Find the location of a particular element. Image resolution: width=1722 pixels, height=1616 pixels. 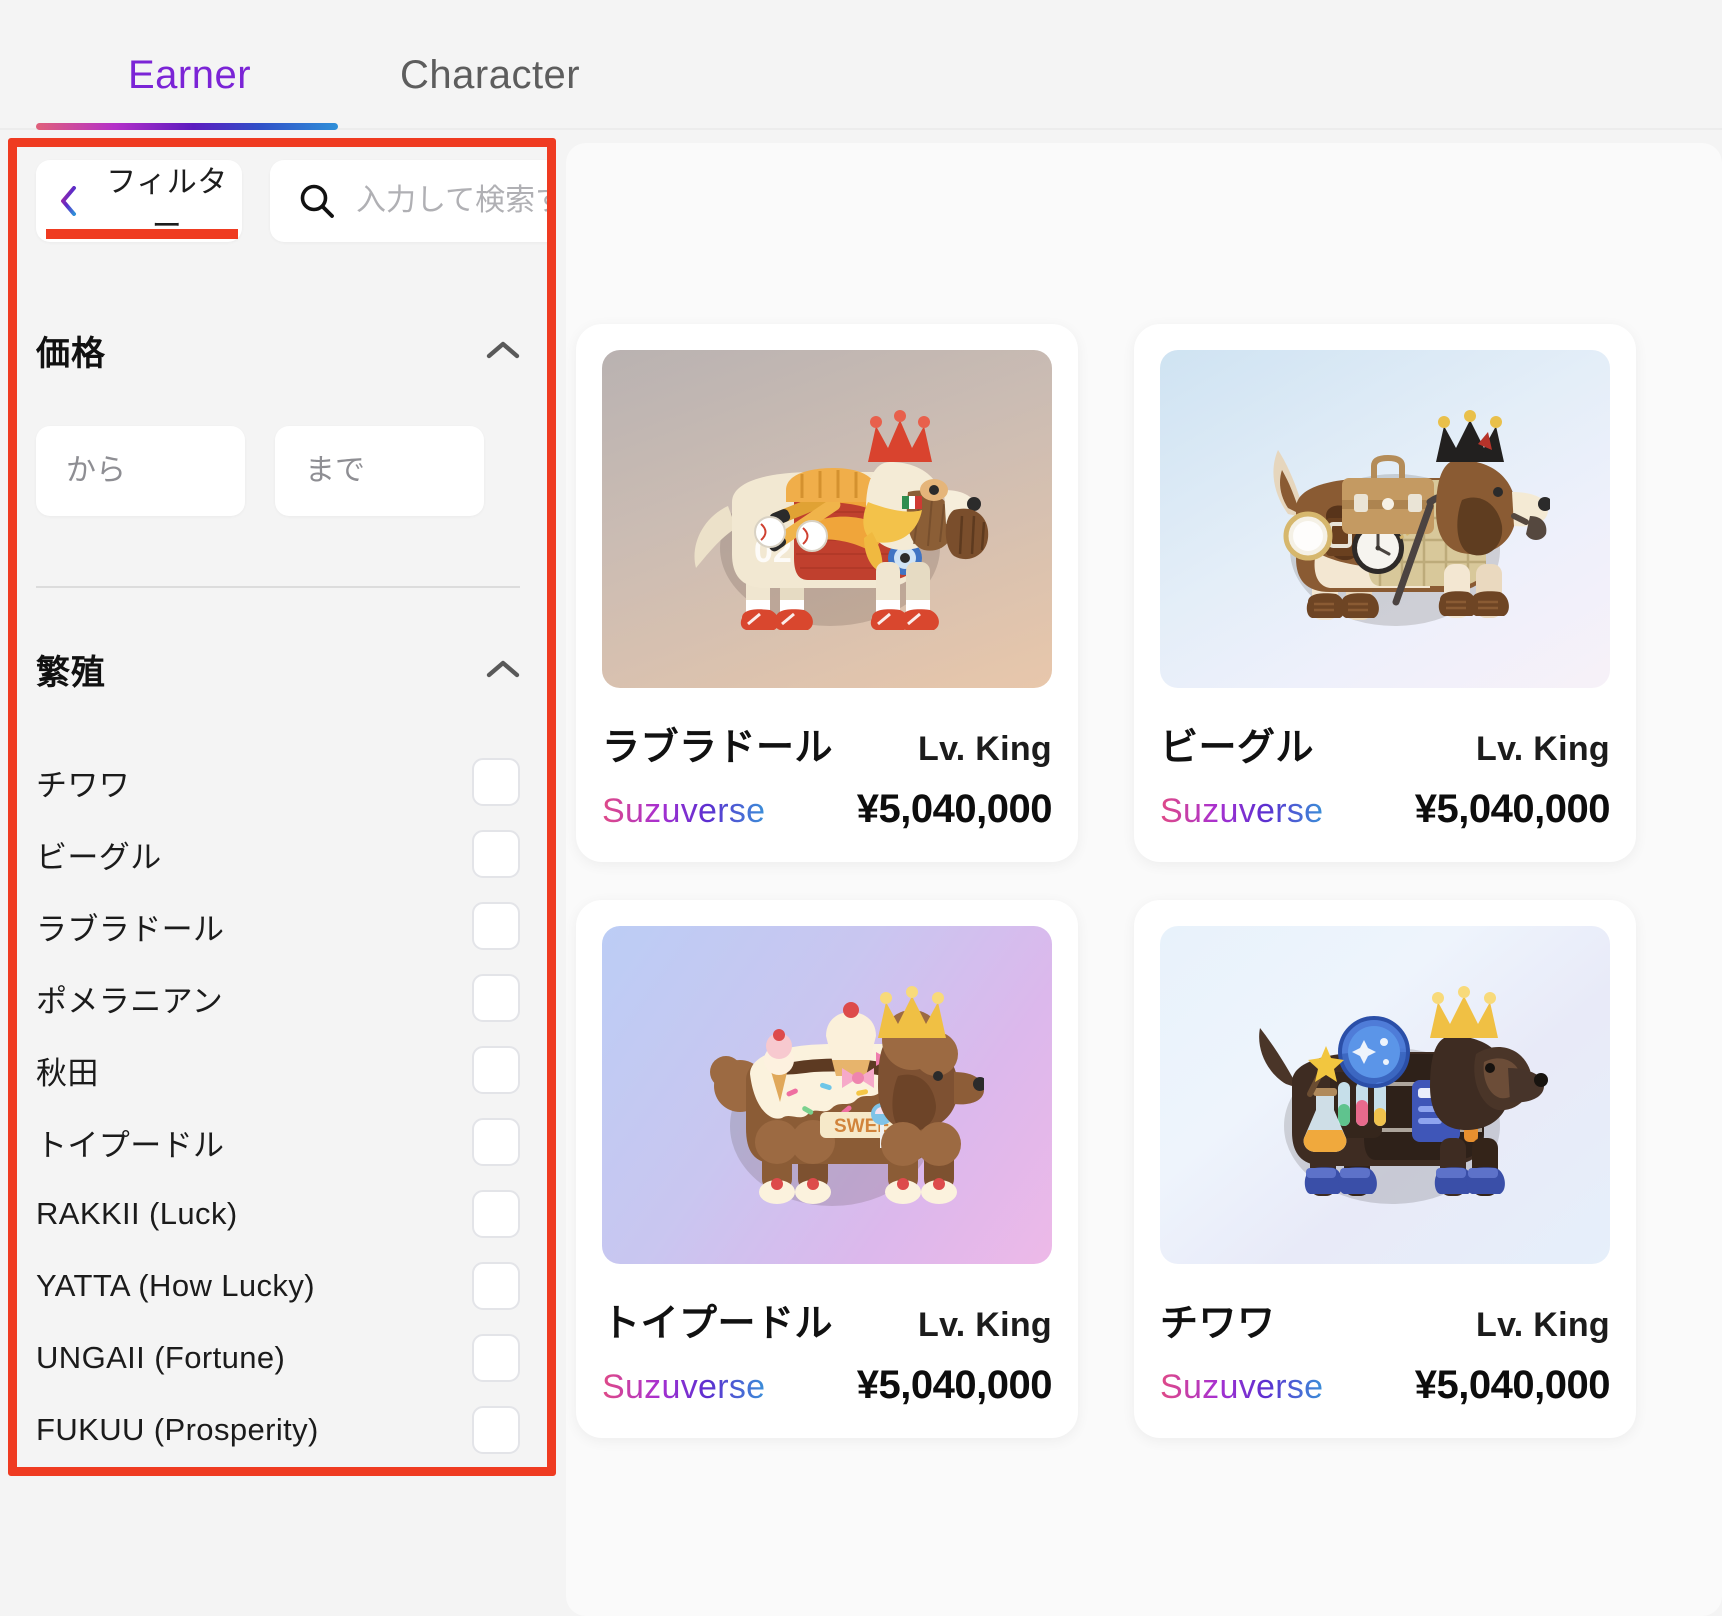

product-card: 02 is located at coordinates (827, 593).